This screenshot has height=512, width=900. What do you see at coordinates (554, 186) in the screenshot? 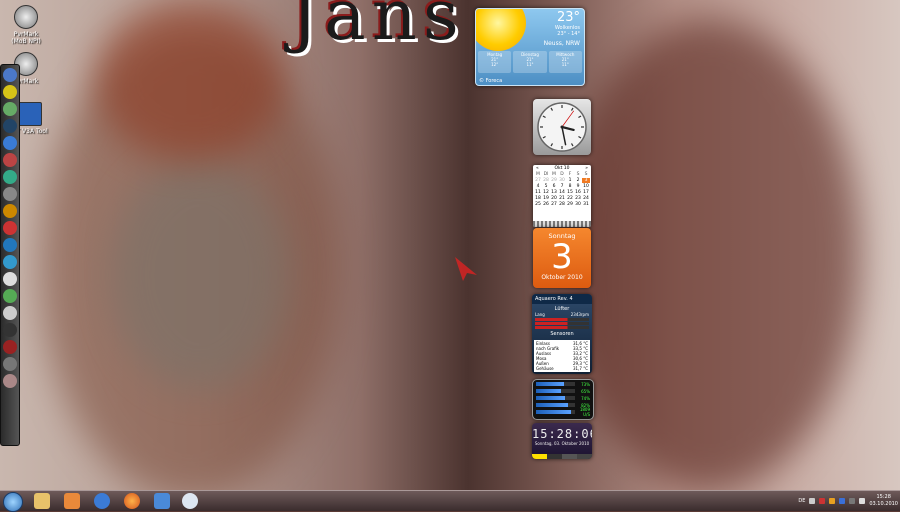
I see `calendar-day: 6` at bounding box center [554, 186].